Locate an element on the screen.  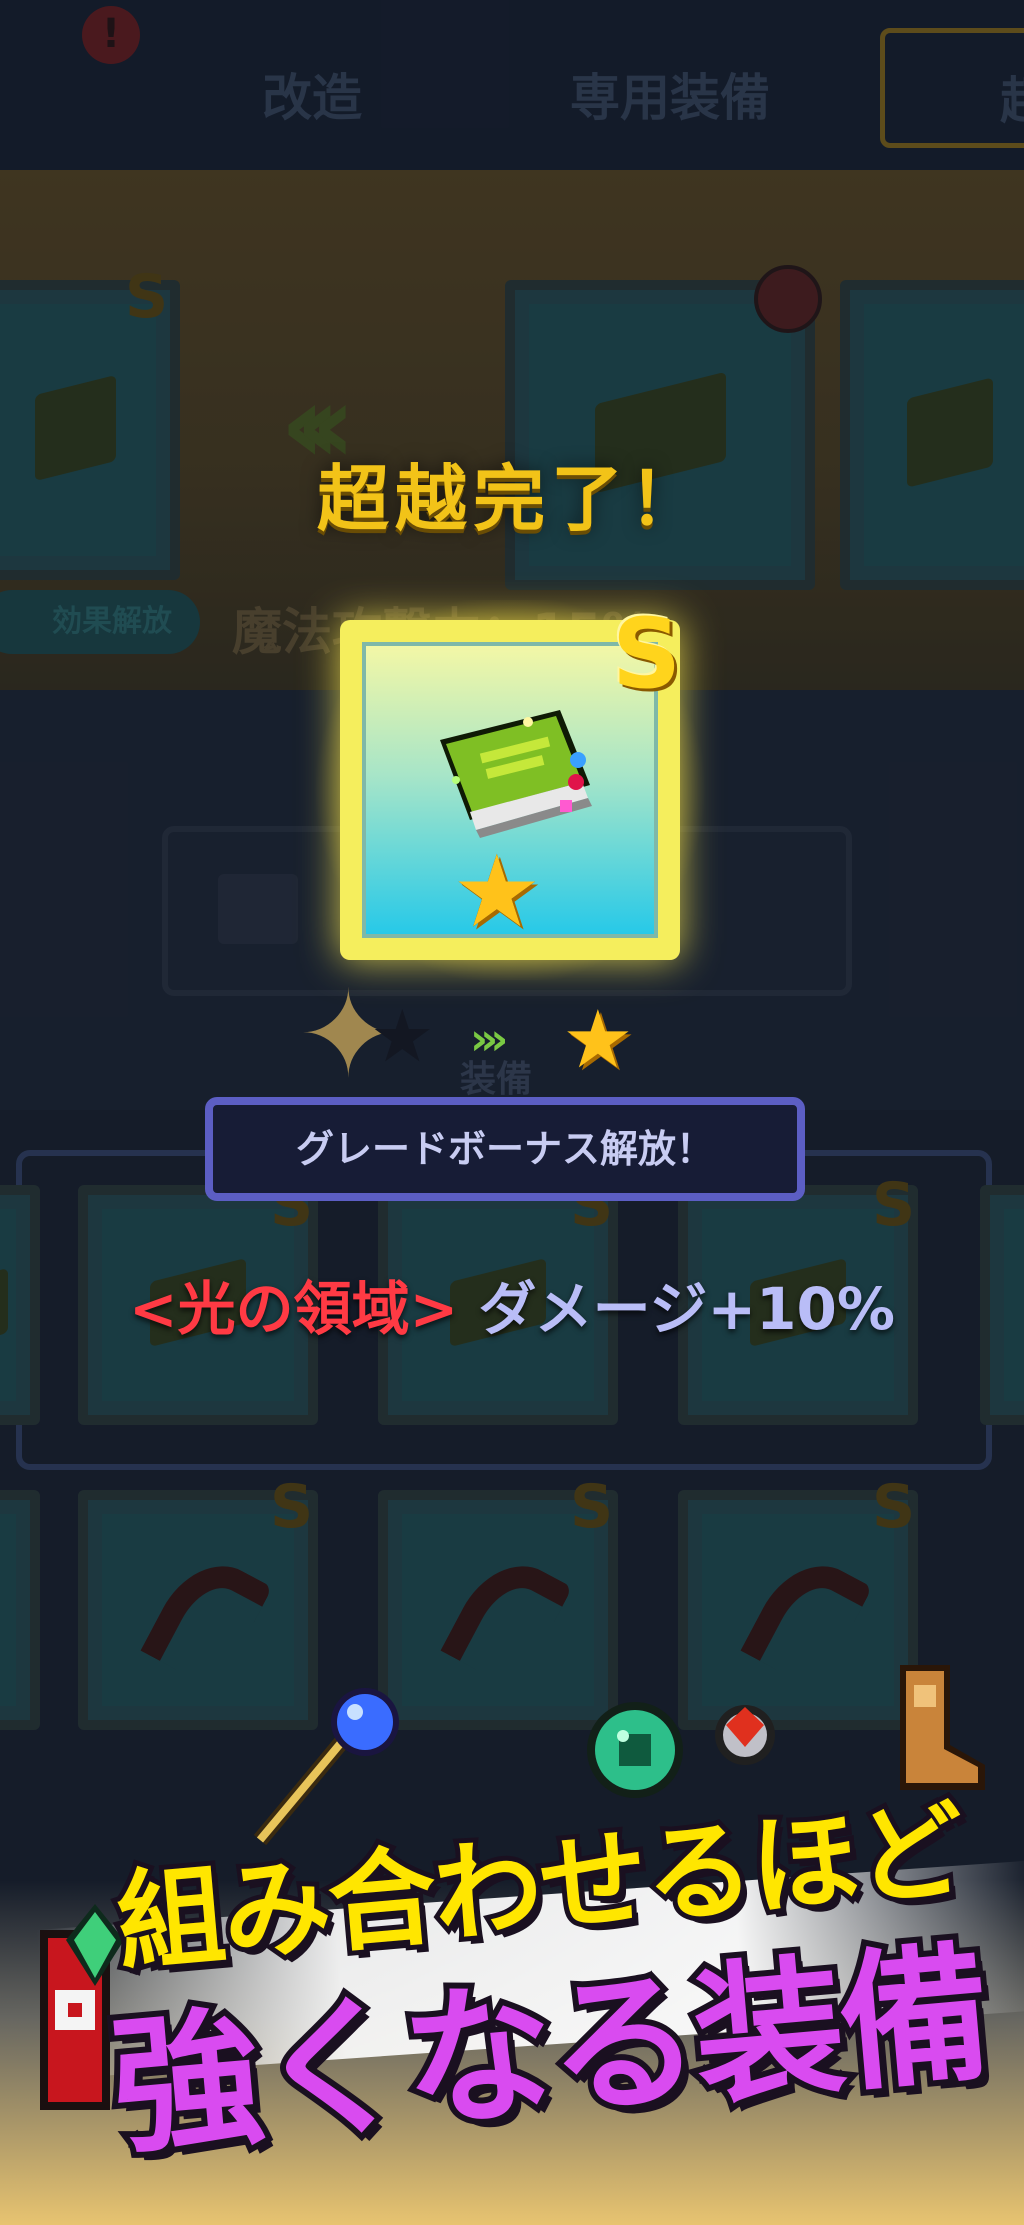
grade-bonus-unlock-label: グレードボーナス解放！ is located at coordinates (505, 1149).